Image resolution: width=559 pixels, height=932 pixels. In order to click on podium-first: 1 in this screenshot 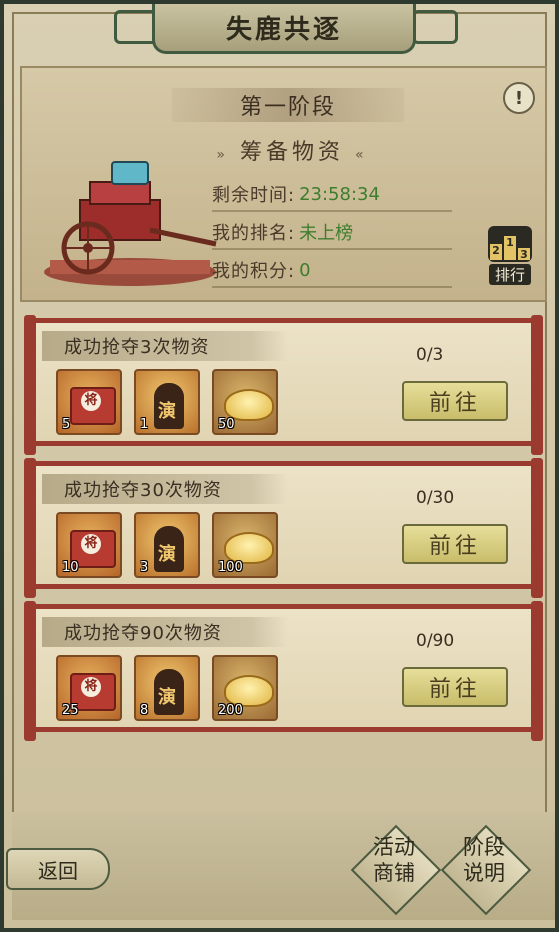, I will do `click(510, 248)`.